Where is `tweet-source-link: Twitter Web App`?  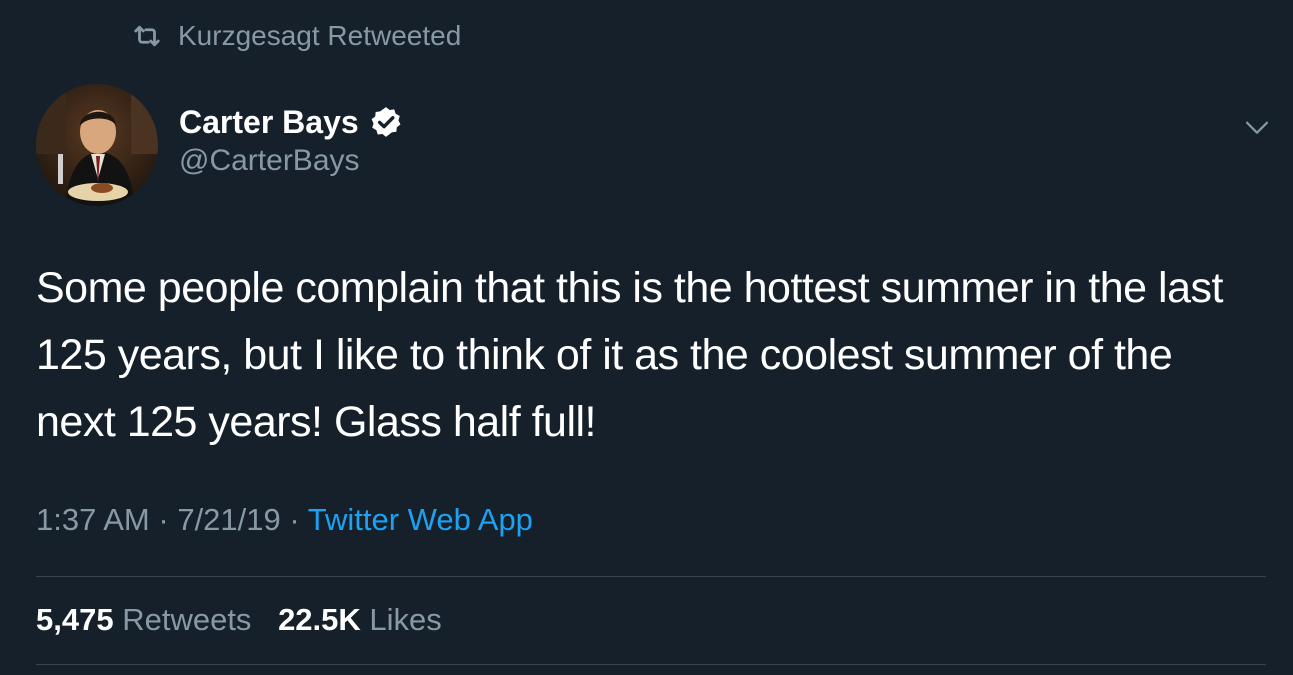
tweet-source-link: Twitter Web App is located at coordinates (420, 519).